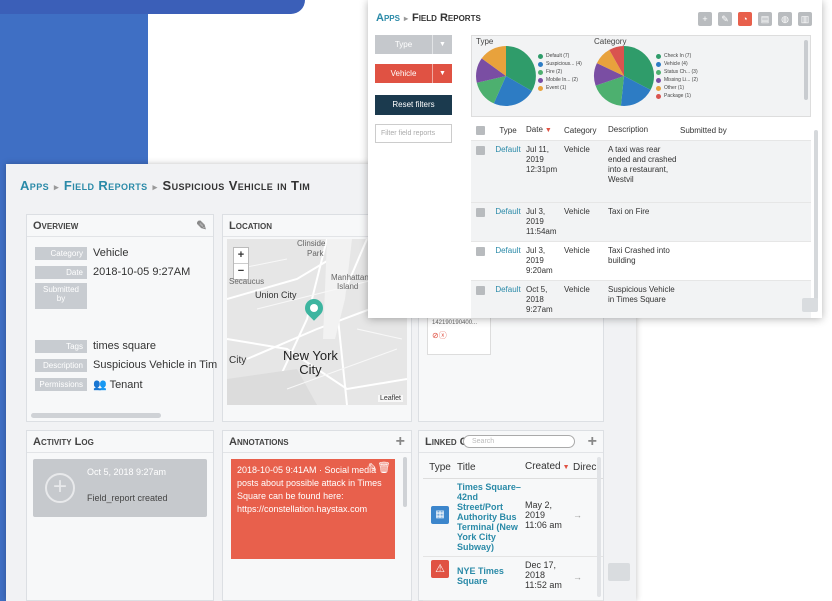 Image resolution: width=832 pixels, height=601 pixels. Describe the element at coordinates (413, 105) in the screenshot. I see `reset-filters-button: Reset filters` at that location.